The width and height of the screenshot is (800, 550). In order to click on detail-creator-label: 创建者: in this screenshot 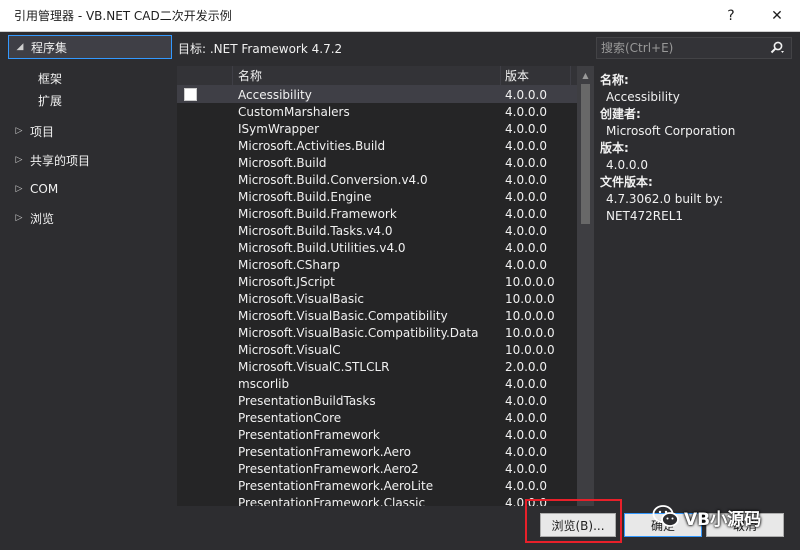, I will do `click(620, 114)`.